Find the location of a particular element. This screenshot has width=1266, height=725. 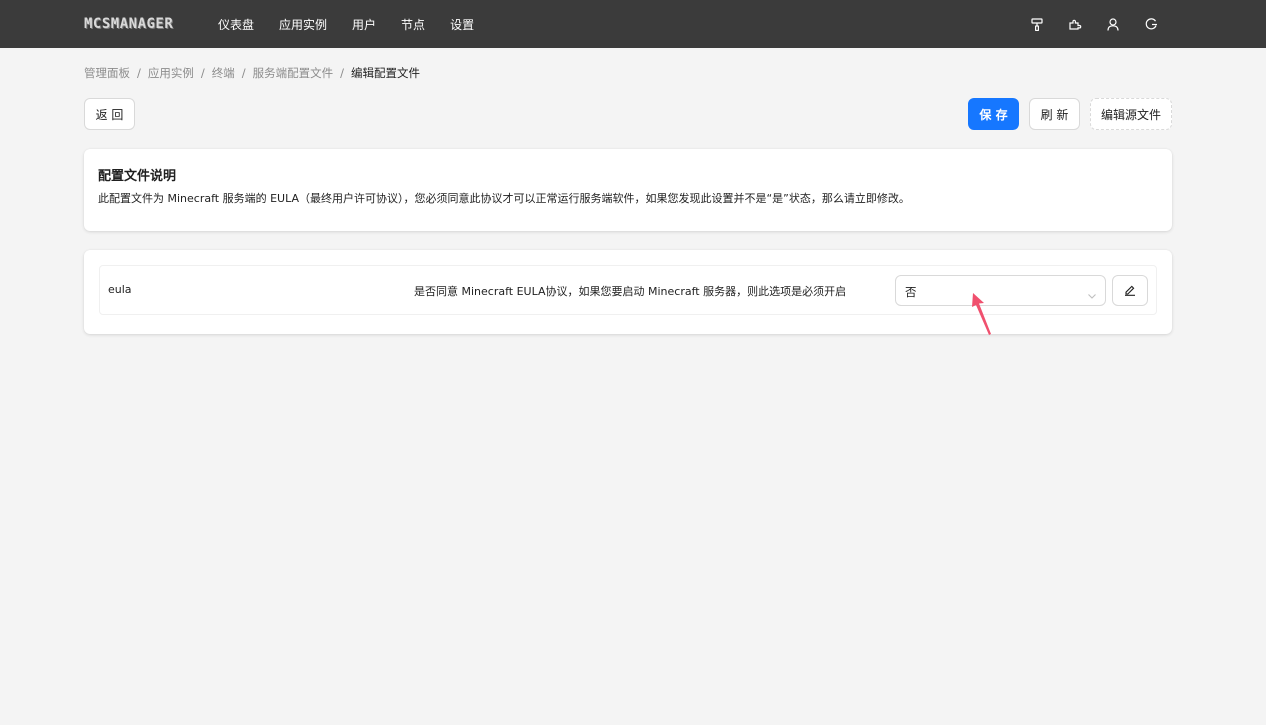

save-button: 保 存 is located at coordinates (993, 114).